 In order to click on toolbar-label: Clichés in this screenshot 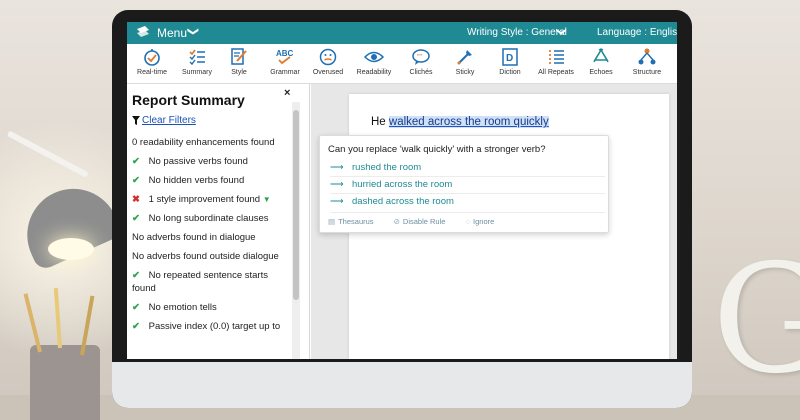, I will do `click(421, 72)`.